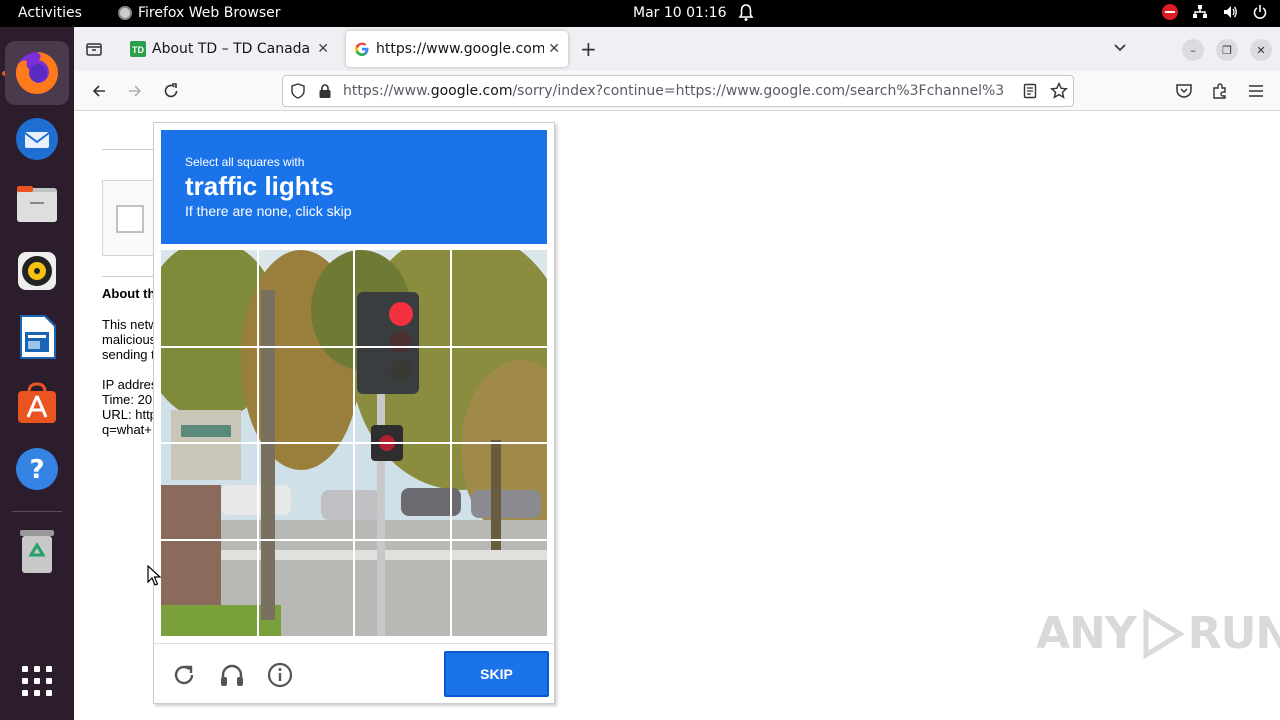  Describe the element at coordinates (1233, 633) in the screenshot. I see `watermark-text: RUN` at that location.